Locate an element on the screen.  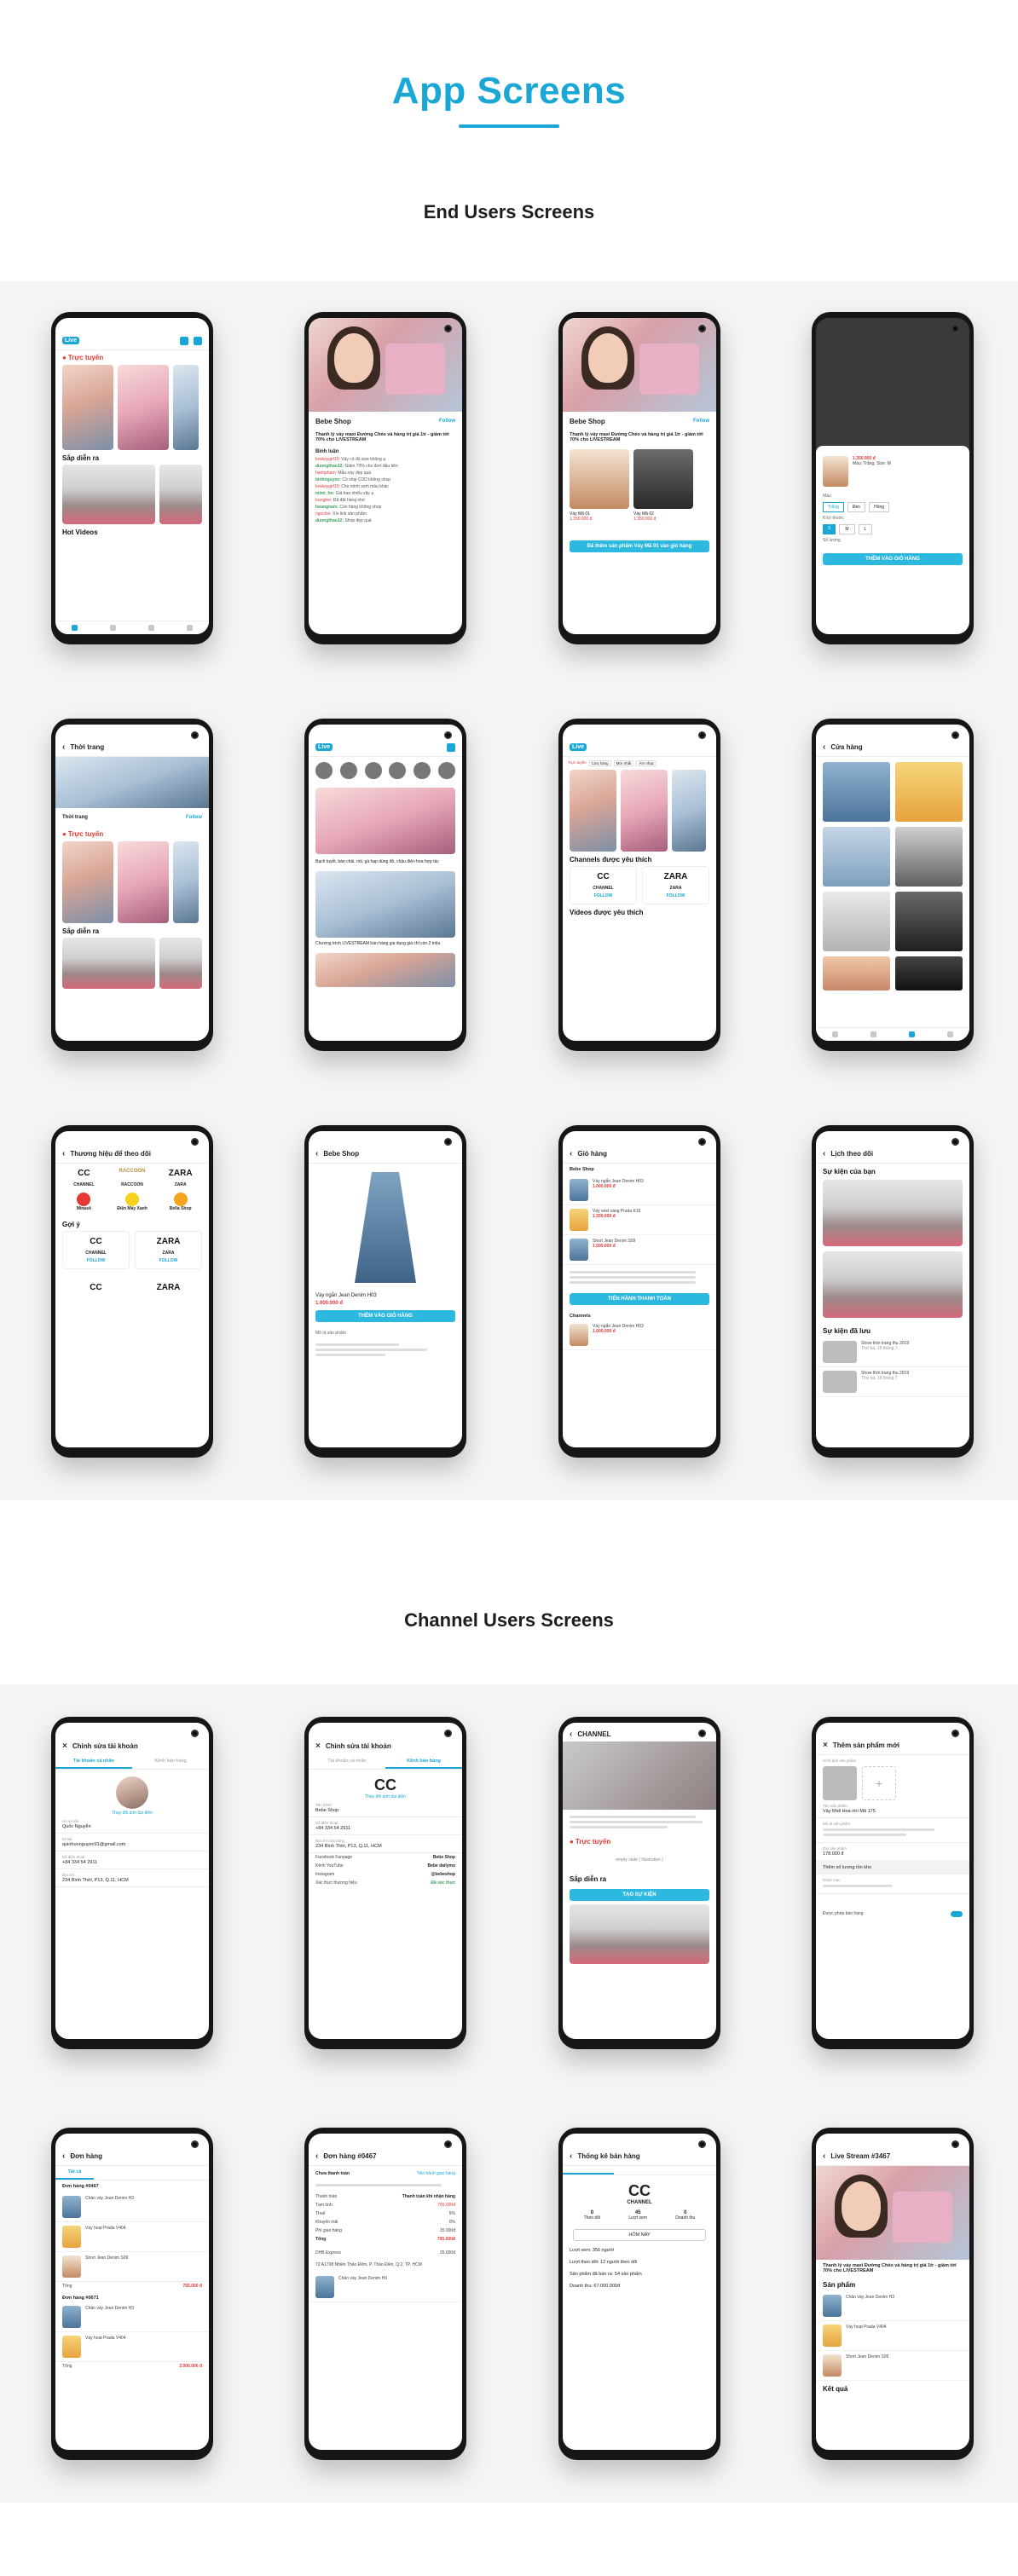
size-option: S is located at coordinates (830, 529).